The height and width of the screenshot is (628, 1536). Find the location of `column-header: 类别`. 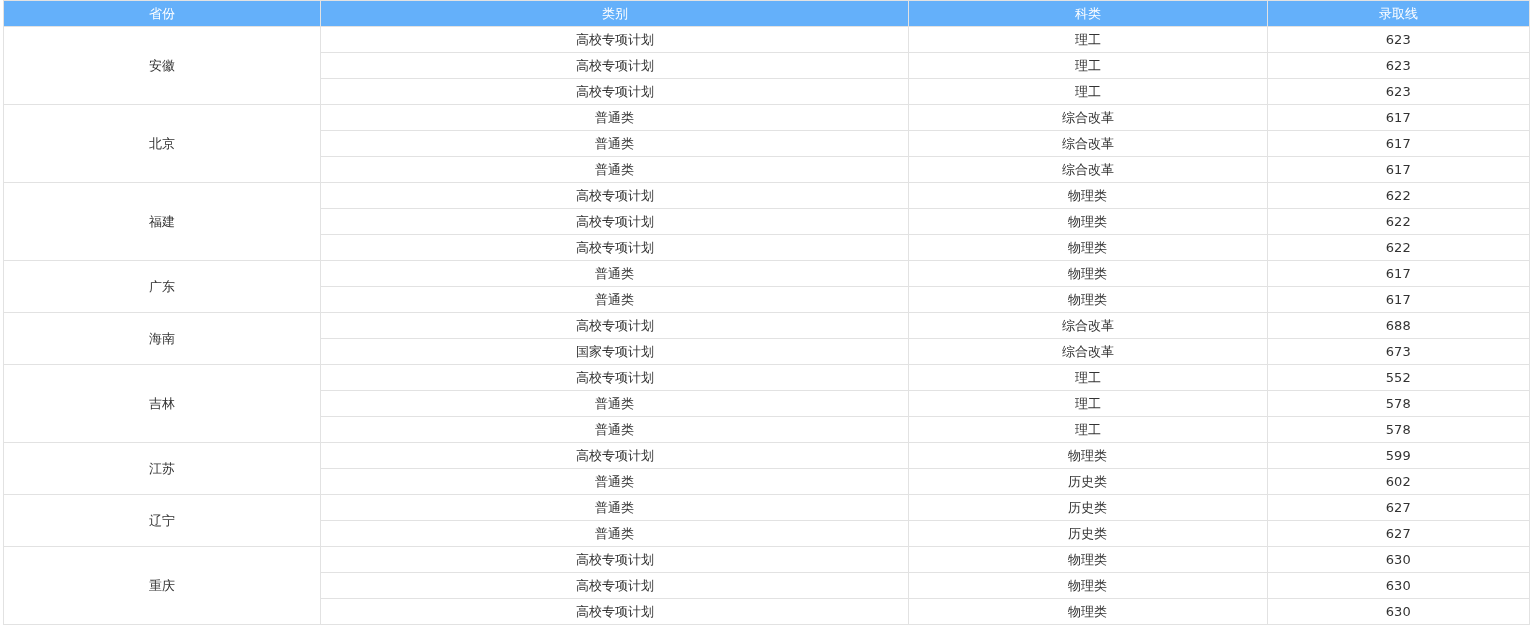

column-header: 类别 is located at coordinates (614, 13).